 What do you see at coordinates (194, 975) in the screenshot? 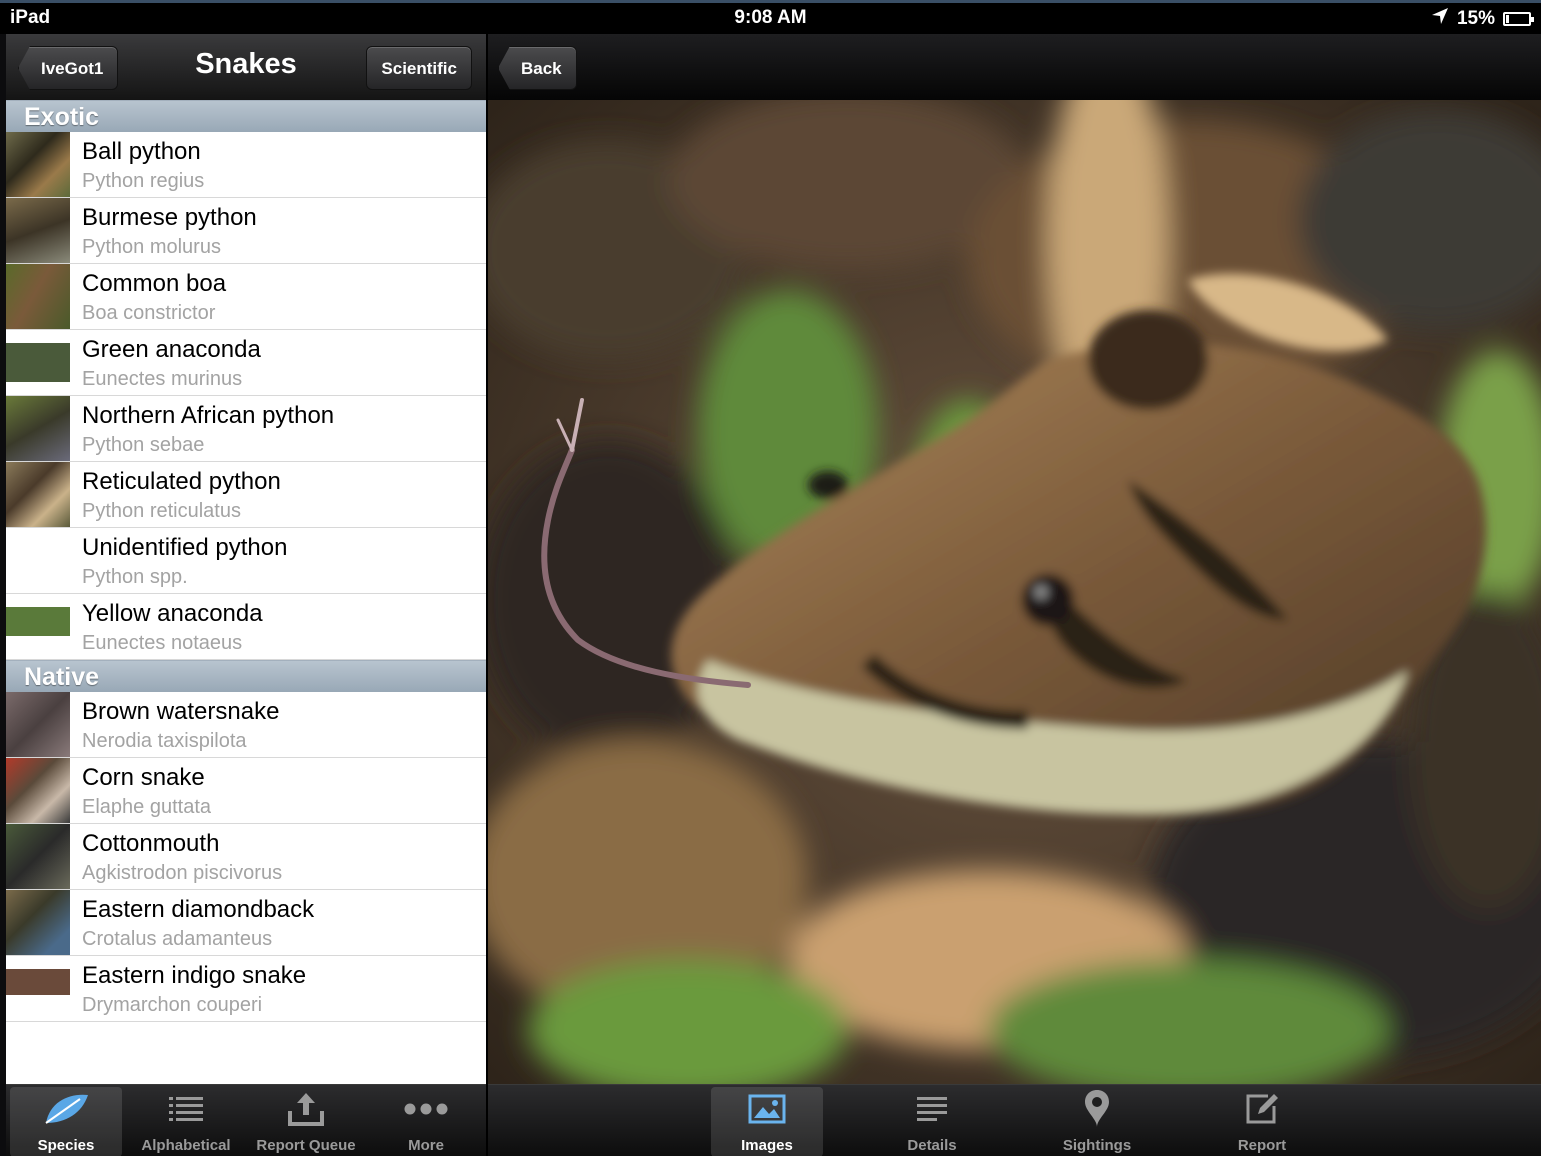
I see `common-name: Eastern indigo snake` at bounding box center [194, 975].